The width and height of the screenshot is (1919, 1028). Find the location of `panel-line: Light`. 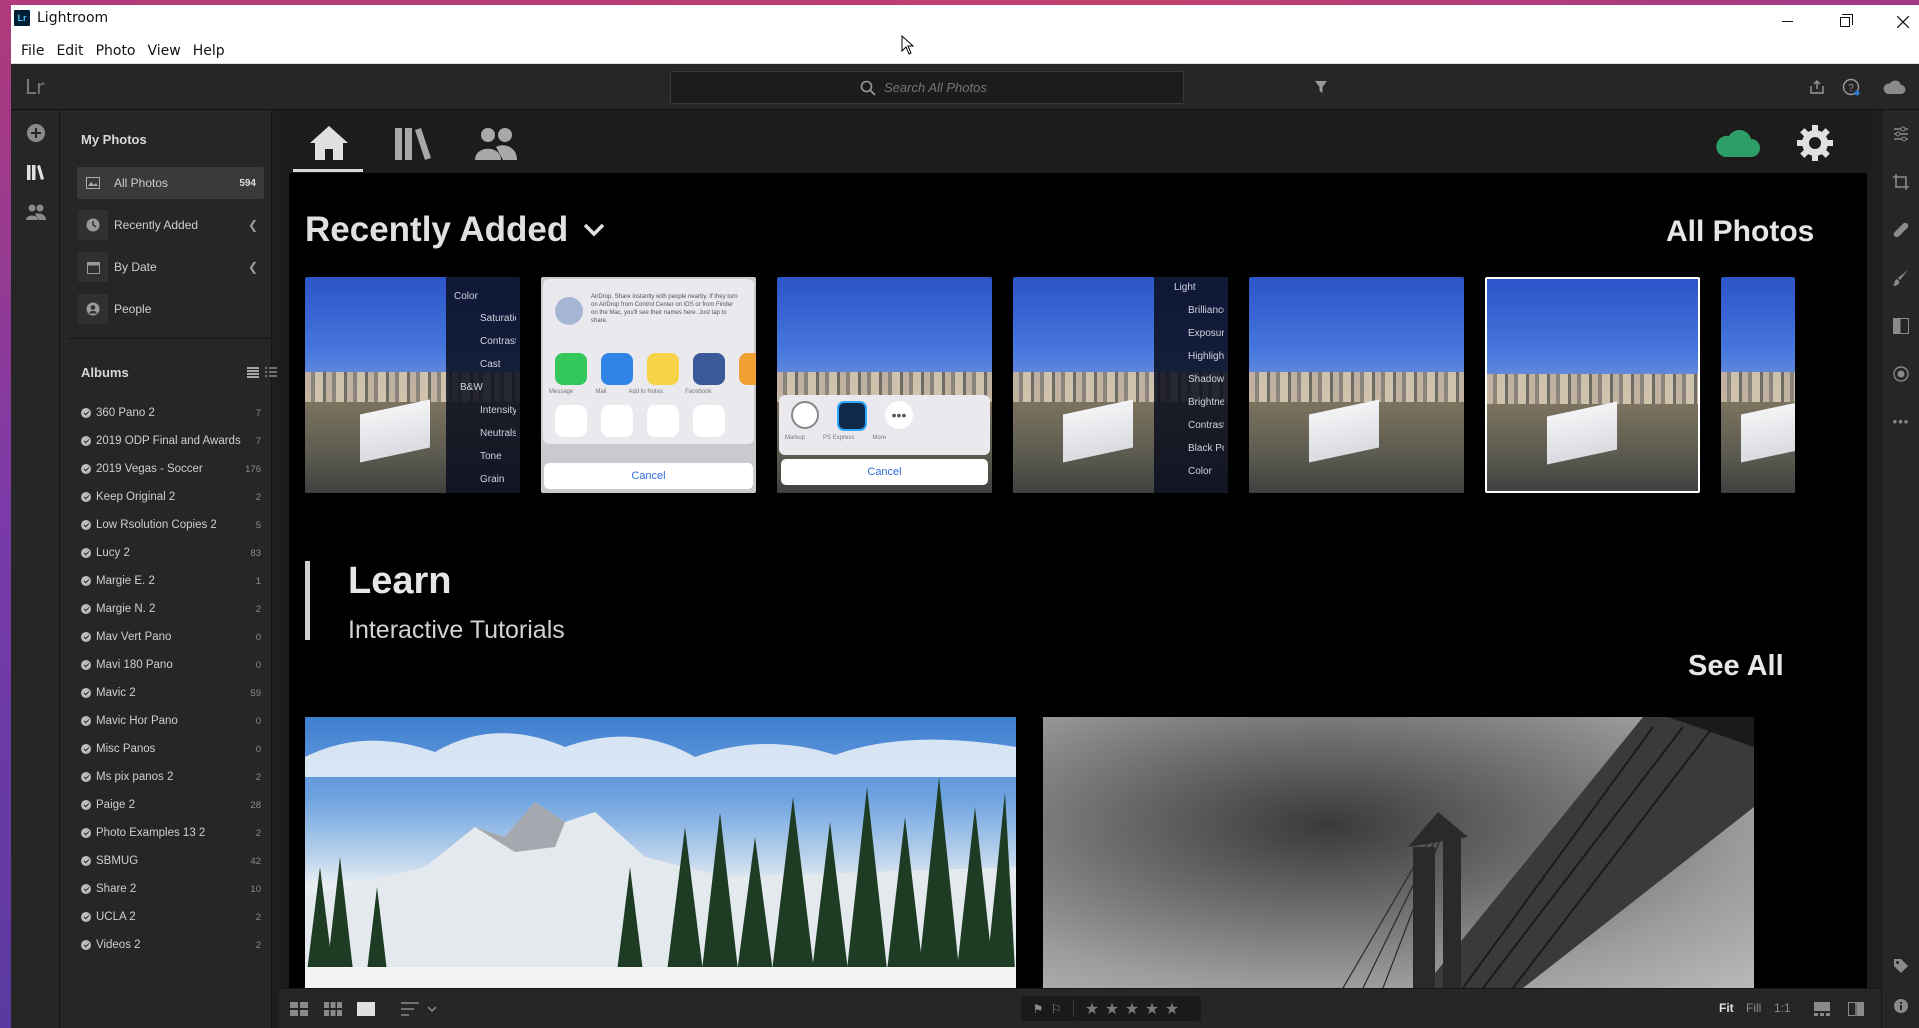

panel-line: Light is located at coordinates (1185, 287).